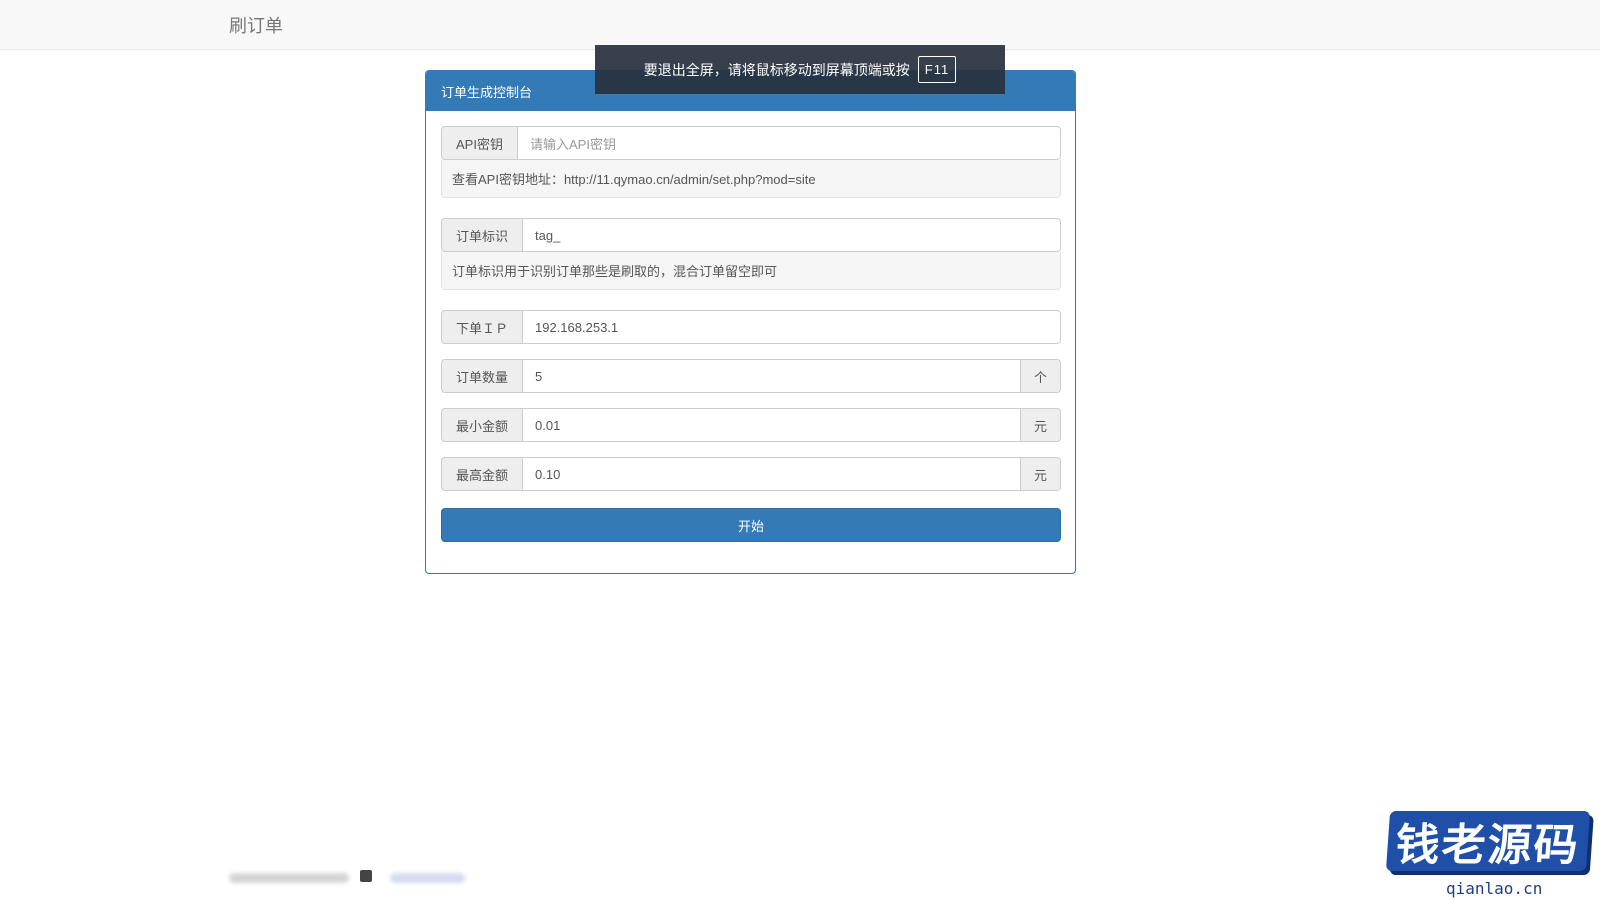 The width and height of the screenshot is (1600, 900). Describe the element at coordinates (481, 235) in the screenshot. I see `order-tag-label: 订单标识` at that location.